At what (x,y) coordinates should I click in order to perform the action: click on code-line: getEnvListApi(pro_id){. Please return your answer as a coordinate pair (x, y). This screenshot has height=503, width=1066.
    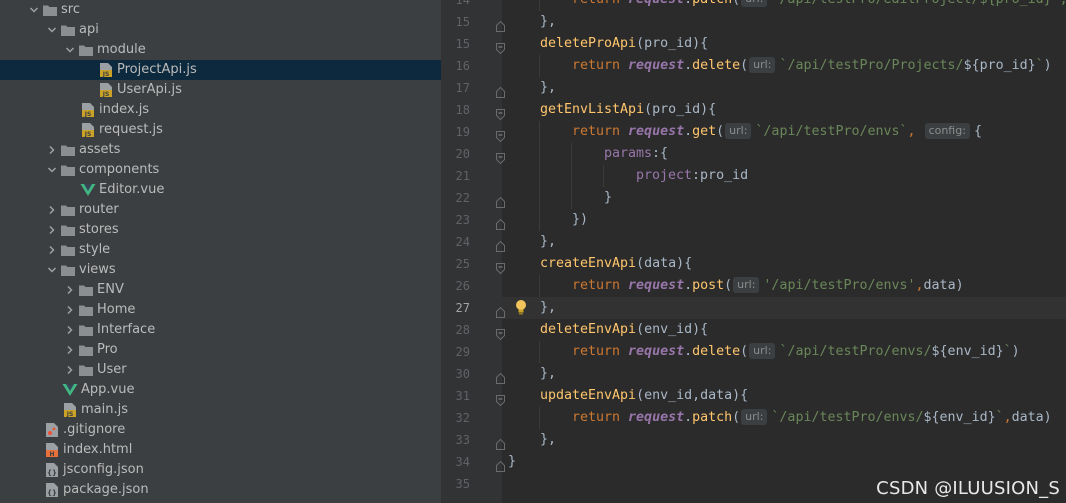
    Looking at the image, I should click on (628, 110).